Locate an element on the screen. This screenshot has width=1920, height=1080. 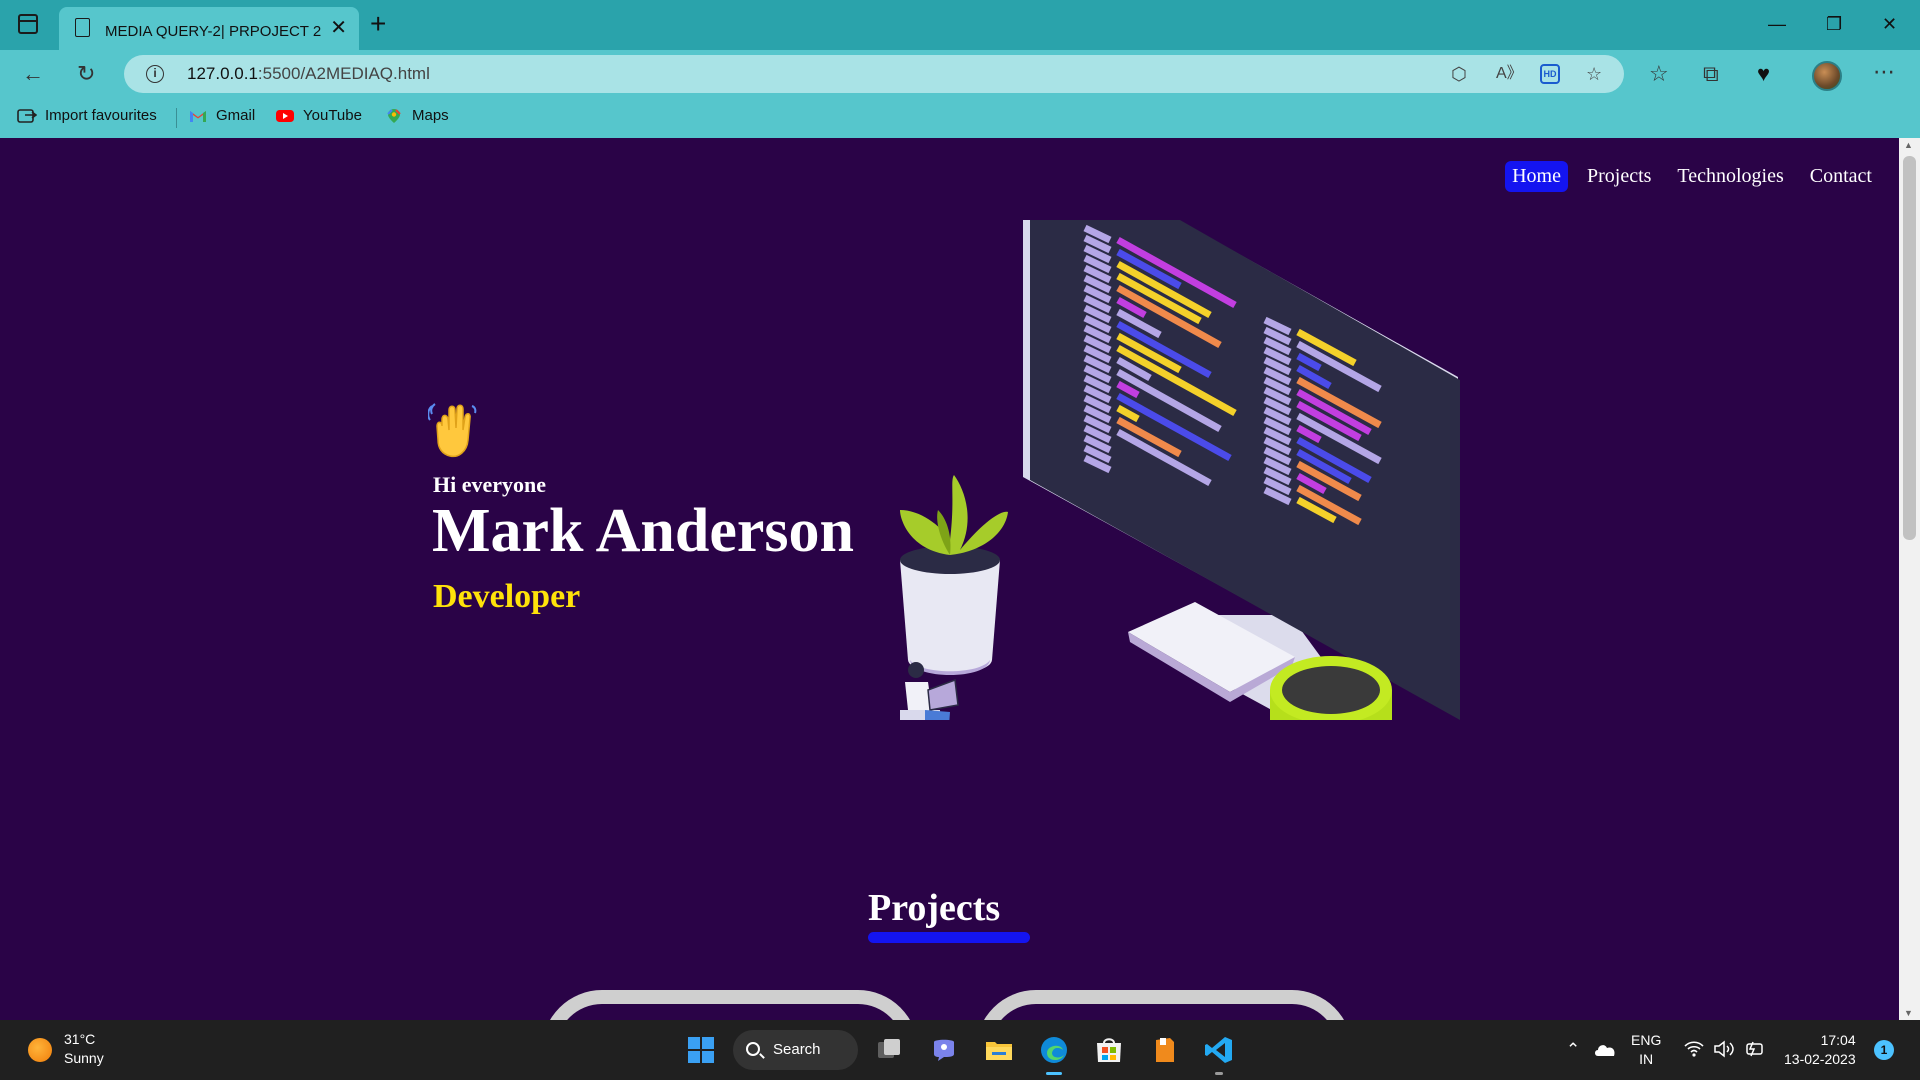
hd-video-icon: HD is located at coordinates (1550, 74).